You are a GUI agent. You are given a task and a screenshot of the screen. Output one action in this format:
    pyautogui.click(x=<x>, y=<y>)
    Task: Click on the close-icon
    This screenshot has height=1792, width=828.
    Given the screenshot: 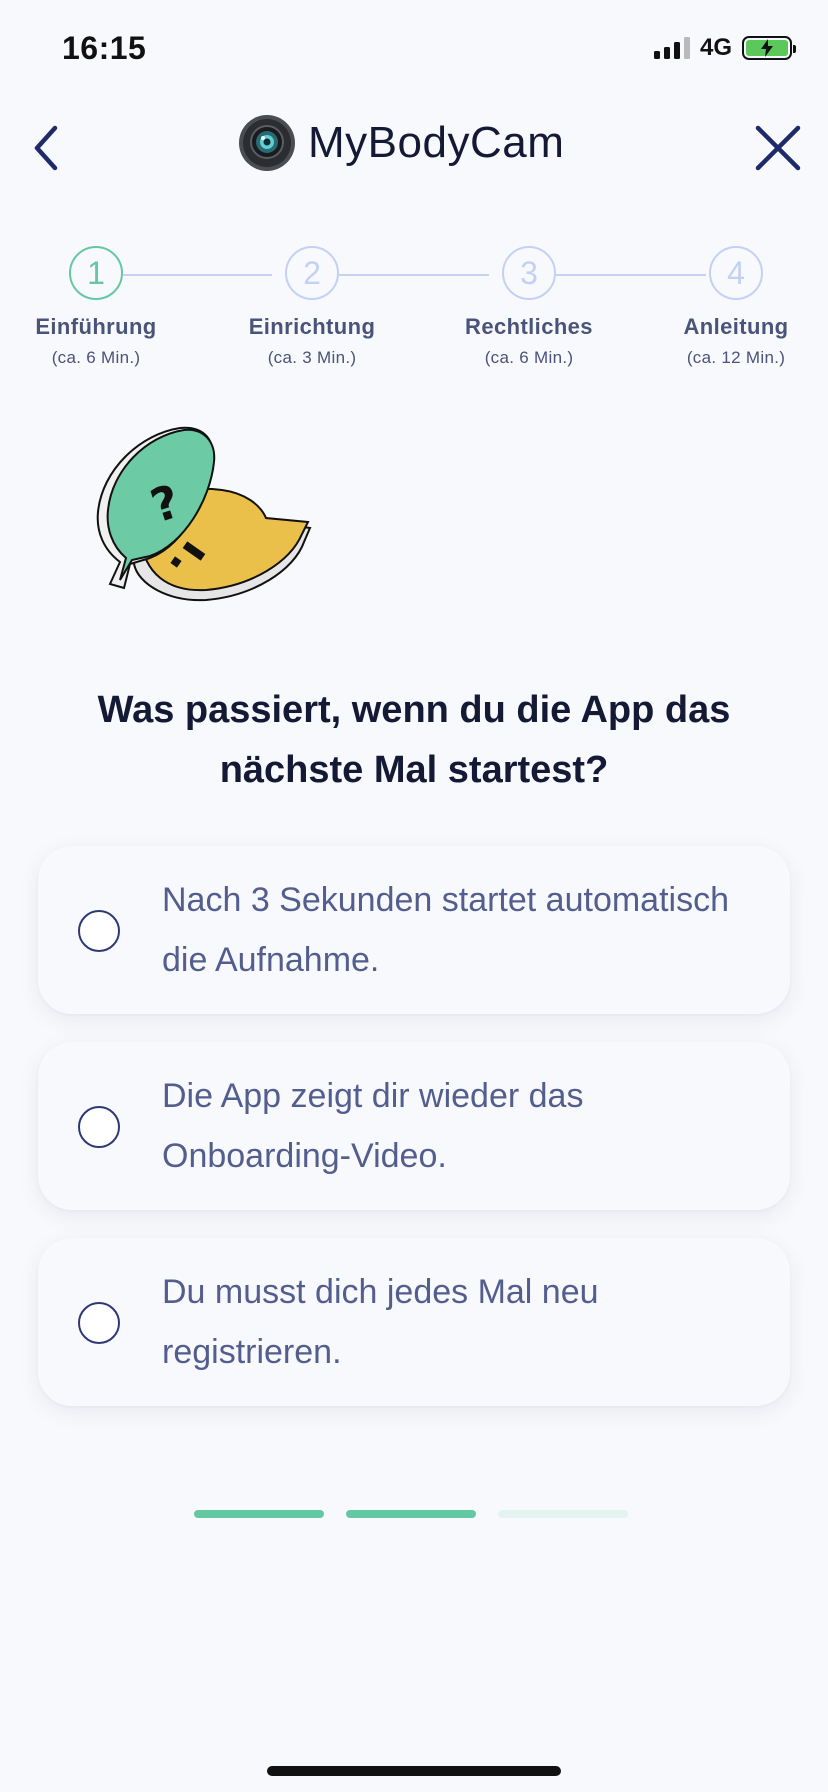 What is the action you would take?
    pyautogui.click(x=778, y=148)
    